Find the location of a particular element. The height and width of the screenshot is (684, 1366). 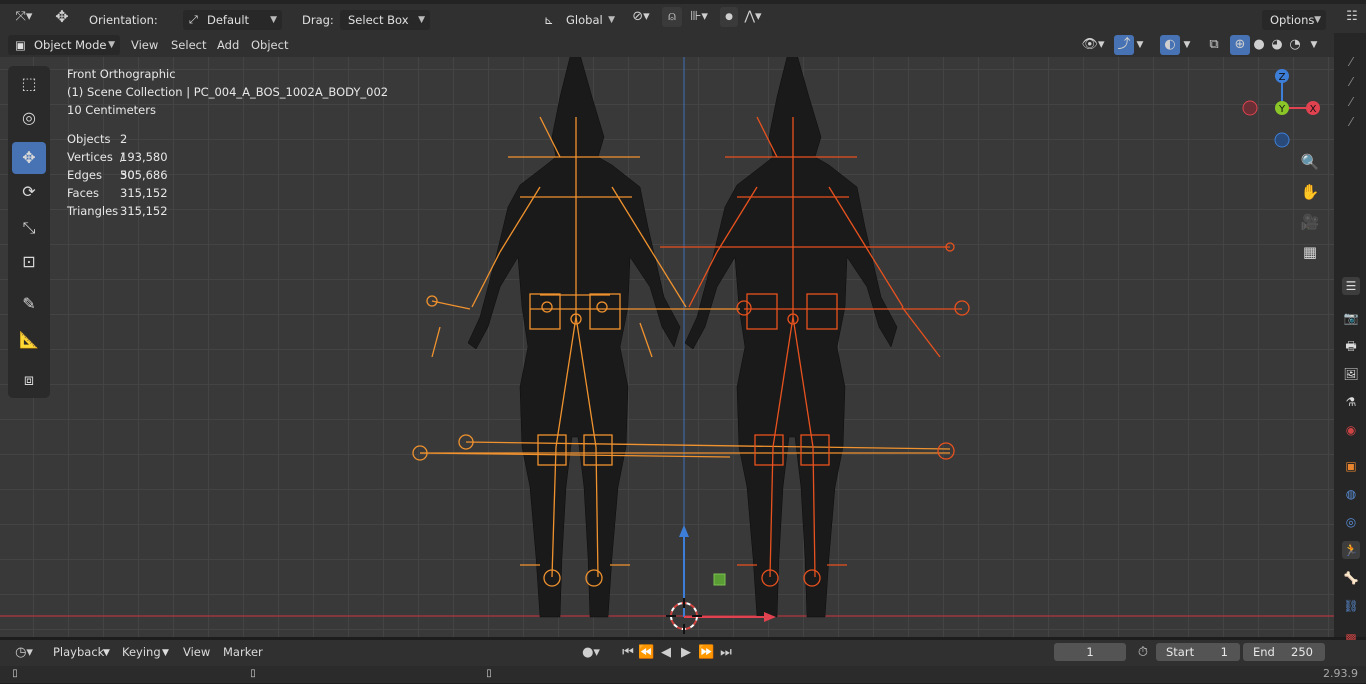

move-tool-icon: ✥ is located at coordinates (29, 158).